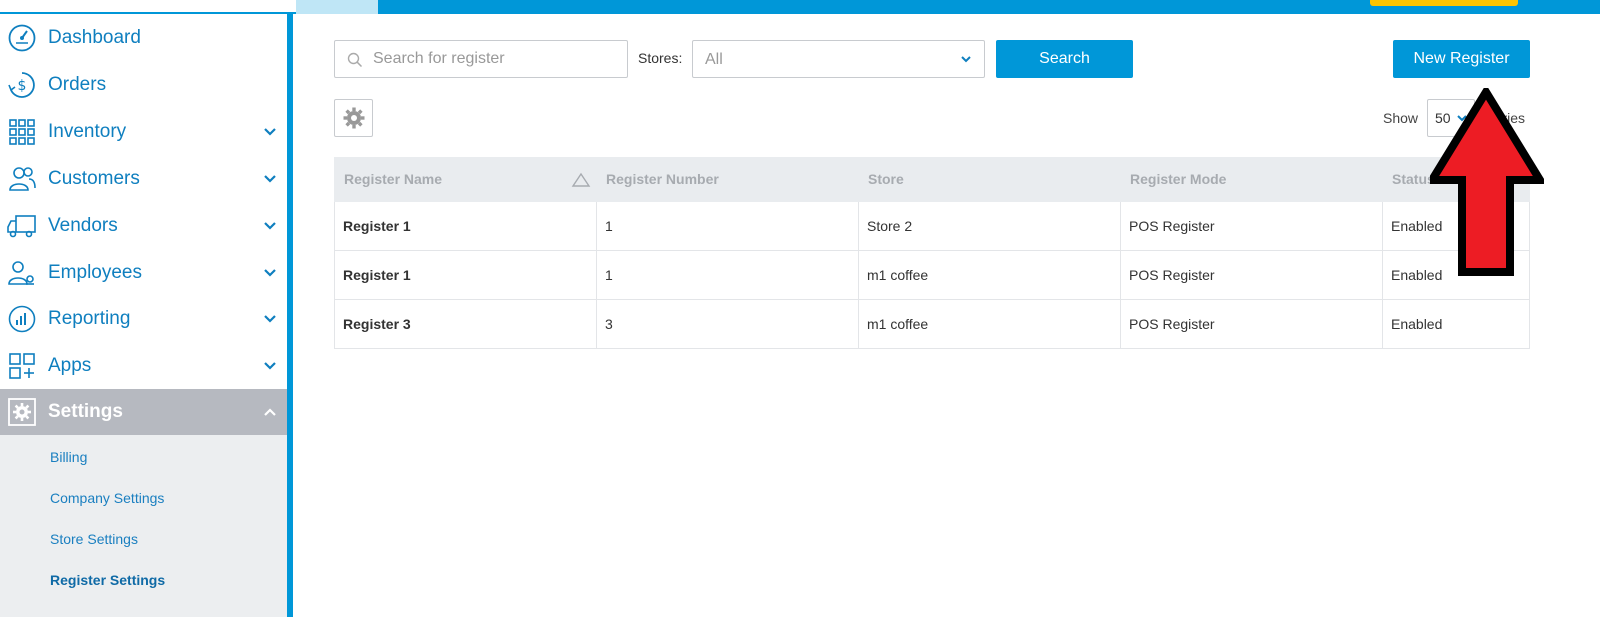 Image resolution: width=1600 pixels, height=617 pixels. What do you see at coordinates (148, 7) in the screenshot?
I see `topbar-left` at bounding box center [148, 7].